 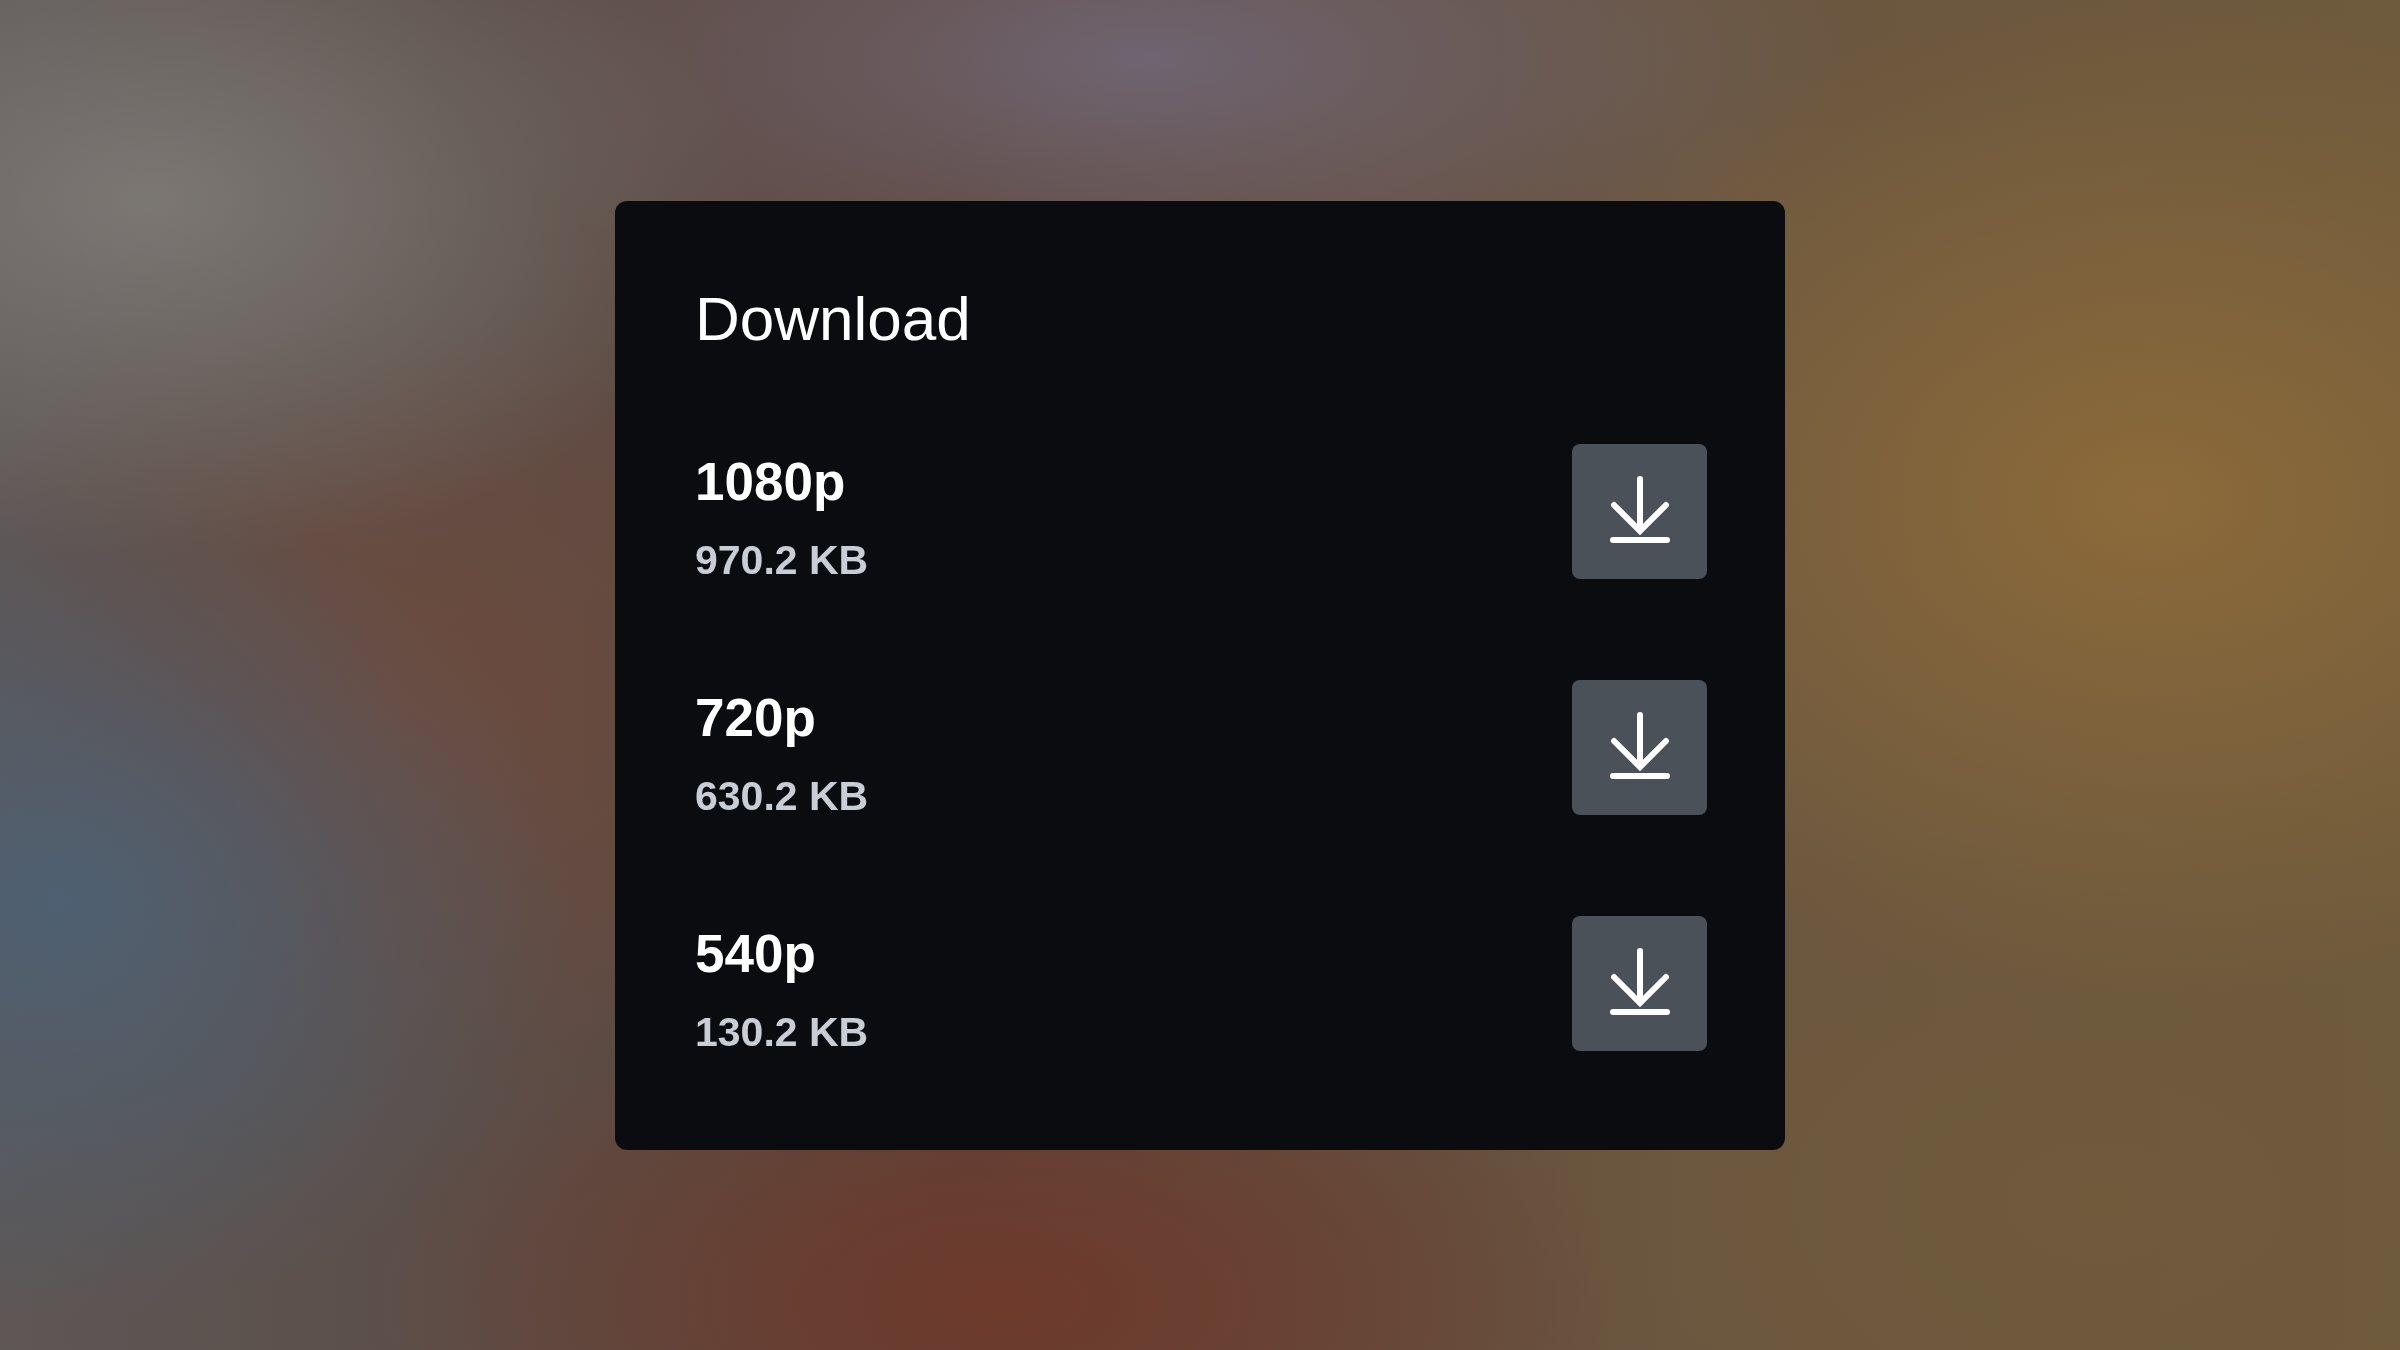 What do you see at coordinates (770, 481) in the screenshot?
I see `resolution-label: 1080p` at bounding box center [770, 481].